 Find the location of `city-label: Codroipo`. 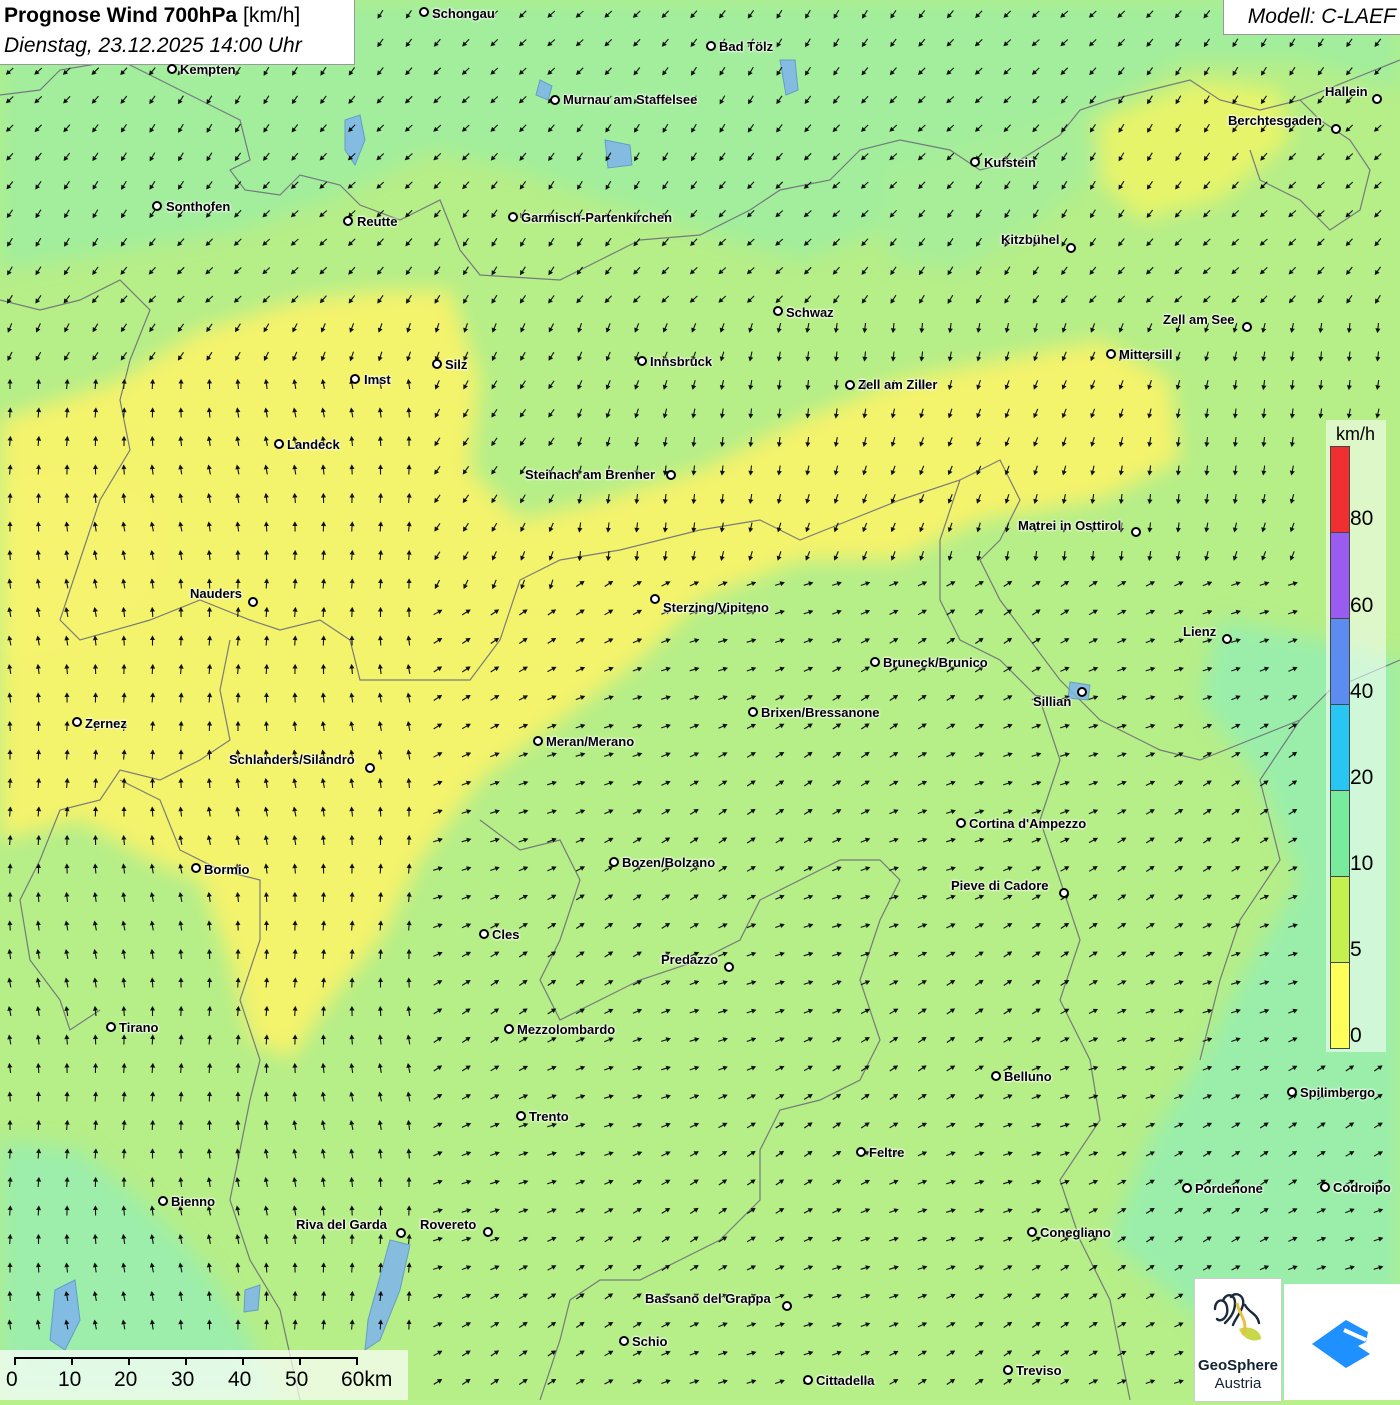

city-label: Codroipo is located at coordinates (1362, 1187).